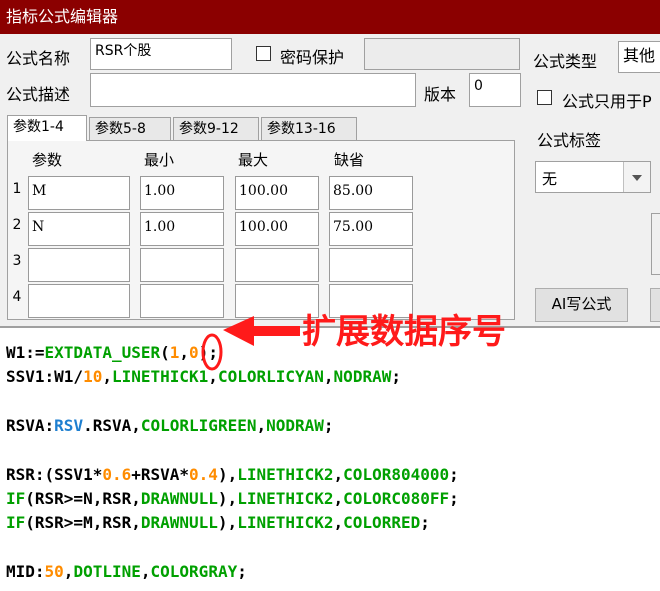  What do you see at coordinates (69, 425) in the screenshot?
I see `code-token: RSV` at bounding box center [69, 425].